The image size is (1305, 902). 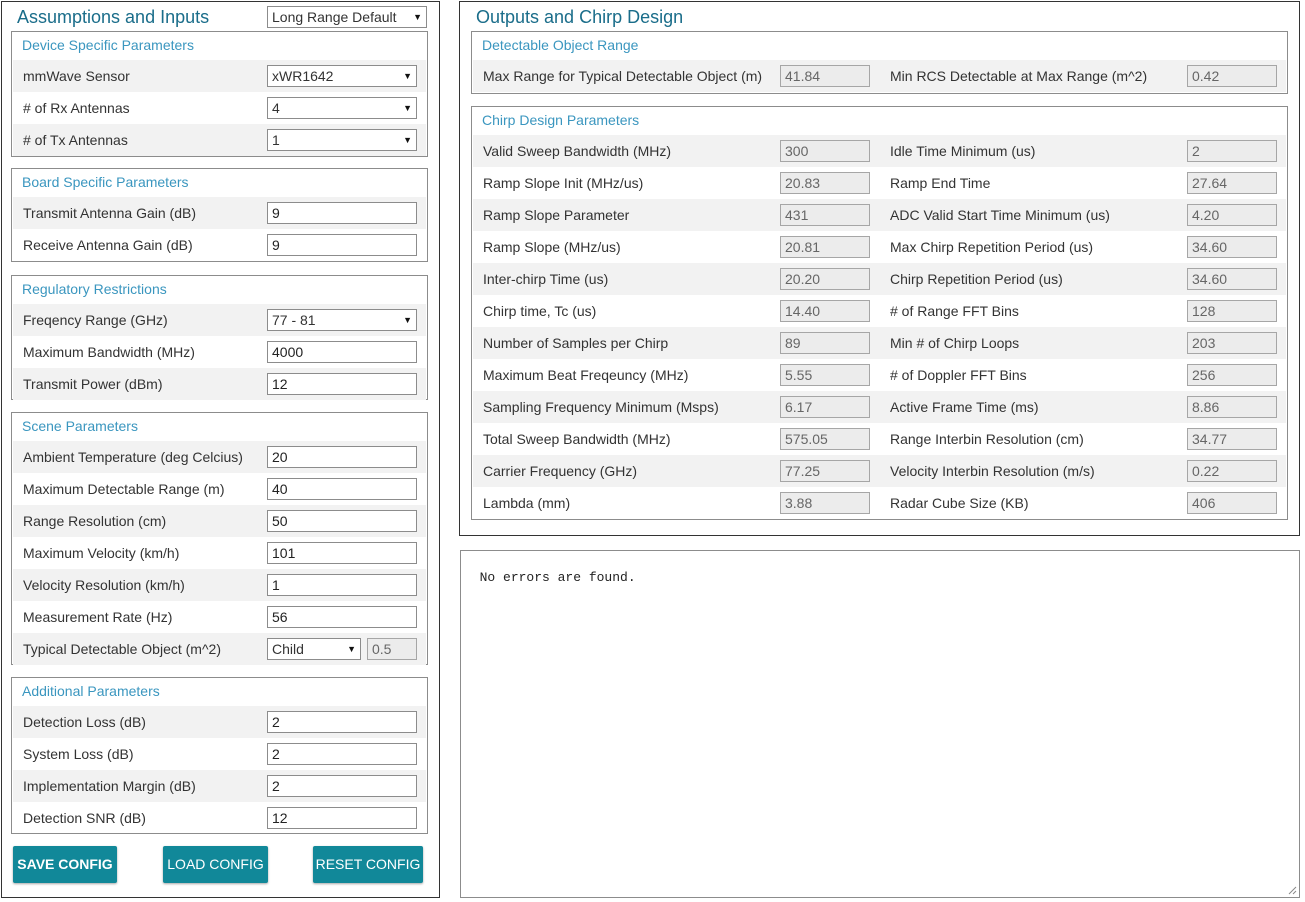 What do you see at coordinates (342, 585) in the screenshot?
I see `velres-input: 1` at bounding box center [342, 585].